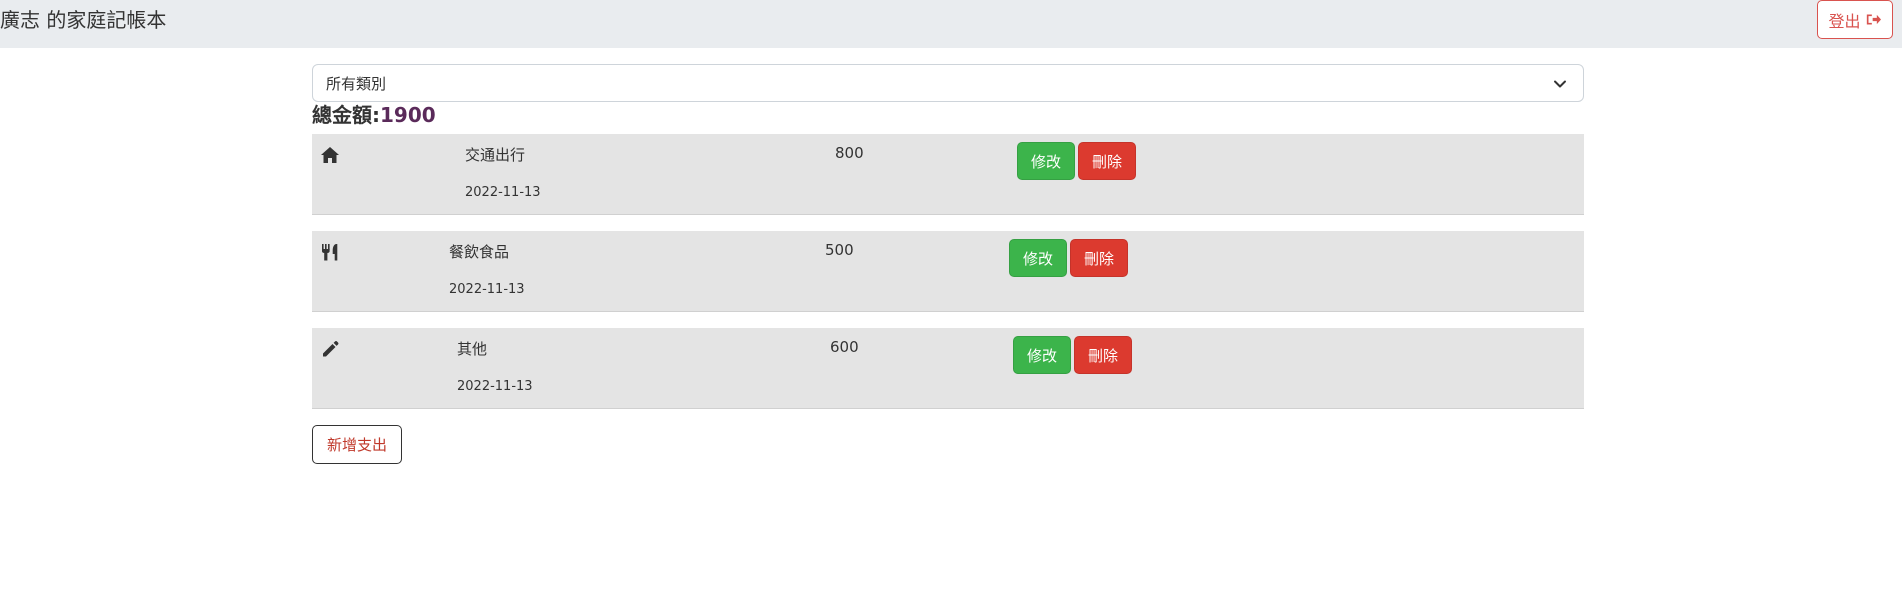 The width and height of the screenshot is (1902, 610). Describe the element at coordinates (948, 83) in the screenshot. I see `category-filter-select: 所有類別` at that location.